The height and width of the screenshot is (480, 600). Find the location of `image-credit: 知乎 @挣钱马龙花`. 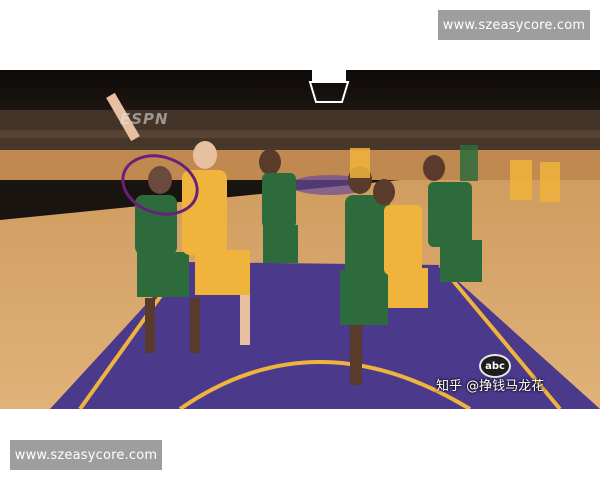

image-credit: 知乎 @挣钱马龙花 is located at coordinates (490, 386).